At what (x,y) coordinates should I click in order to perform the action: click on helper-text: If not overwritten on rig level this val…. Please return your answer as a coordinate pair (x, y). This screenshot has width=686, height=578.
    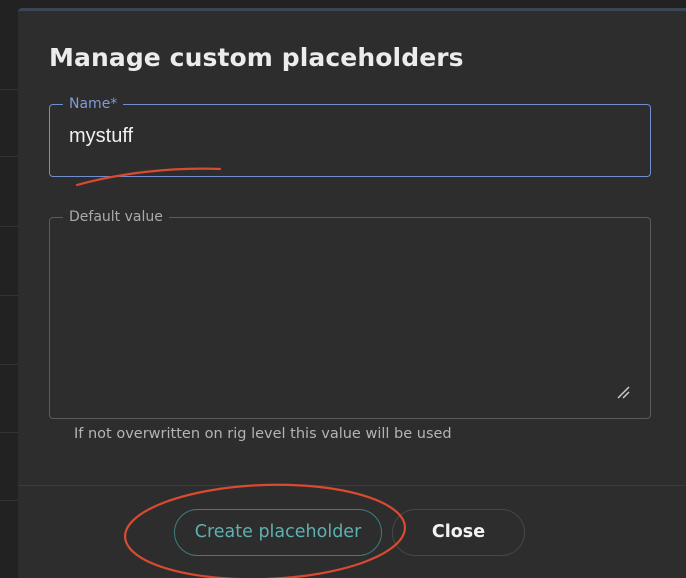
    Looking at the image, I should click on (263, 434).